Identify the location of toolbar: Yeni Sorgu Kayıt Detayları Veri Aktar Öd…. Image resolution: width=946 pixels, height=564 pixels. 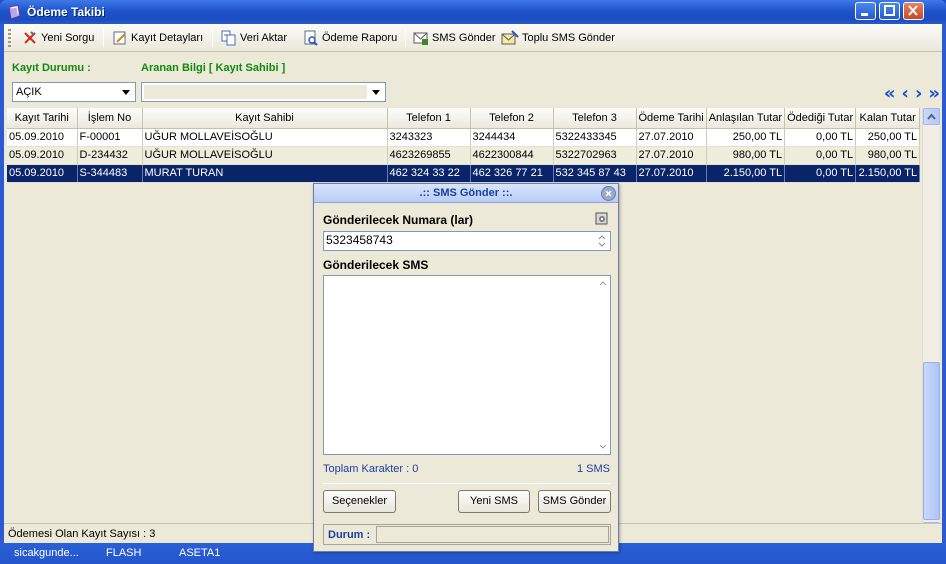
(473, 38).